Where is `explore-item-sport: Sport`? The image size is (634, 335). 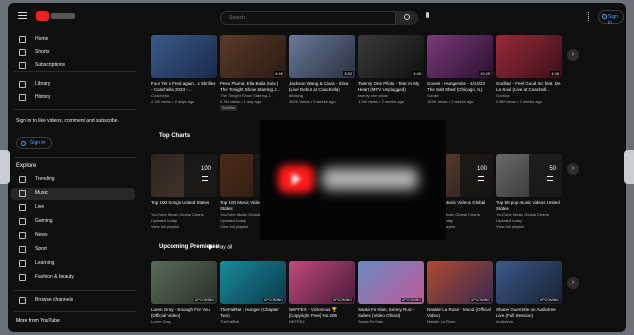 explore-item-sport: Sport is located at coordinates (73, 250).